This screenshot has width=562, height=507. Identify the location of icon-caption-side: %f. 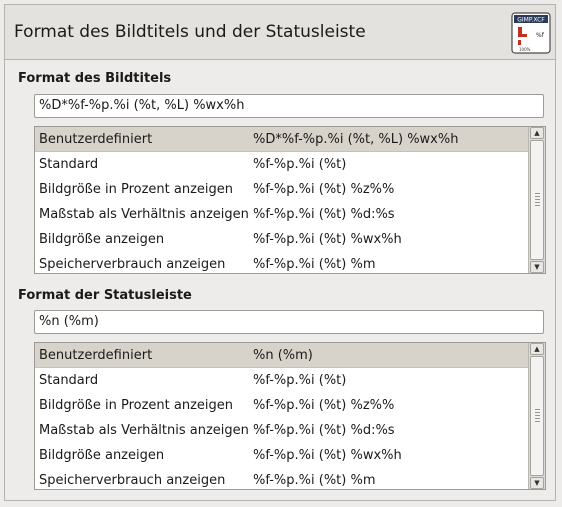
(540, 35).